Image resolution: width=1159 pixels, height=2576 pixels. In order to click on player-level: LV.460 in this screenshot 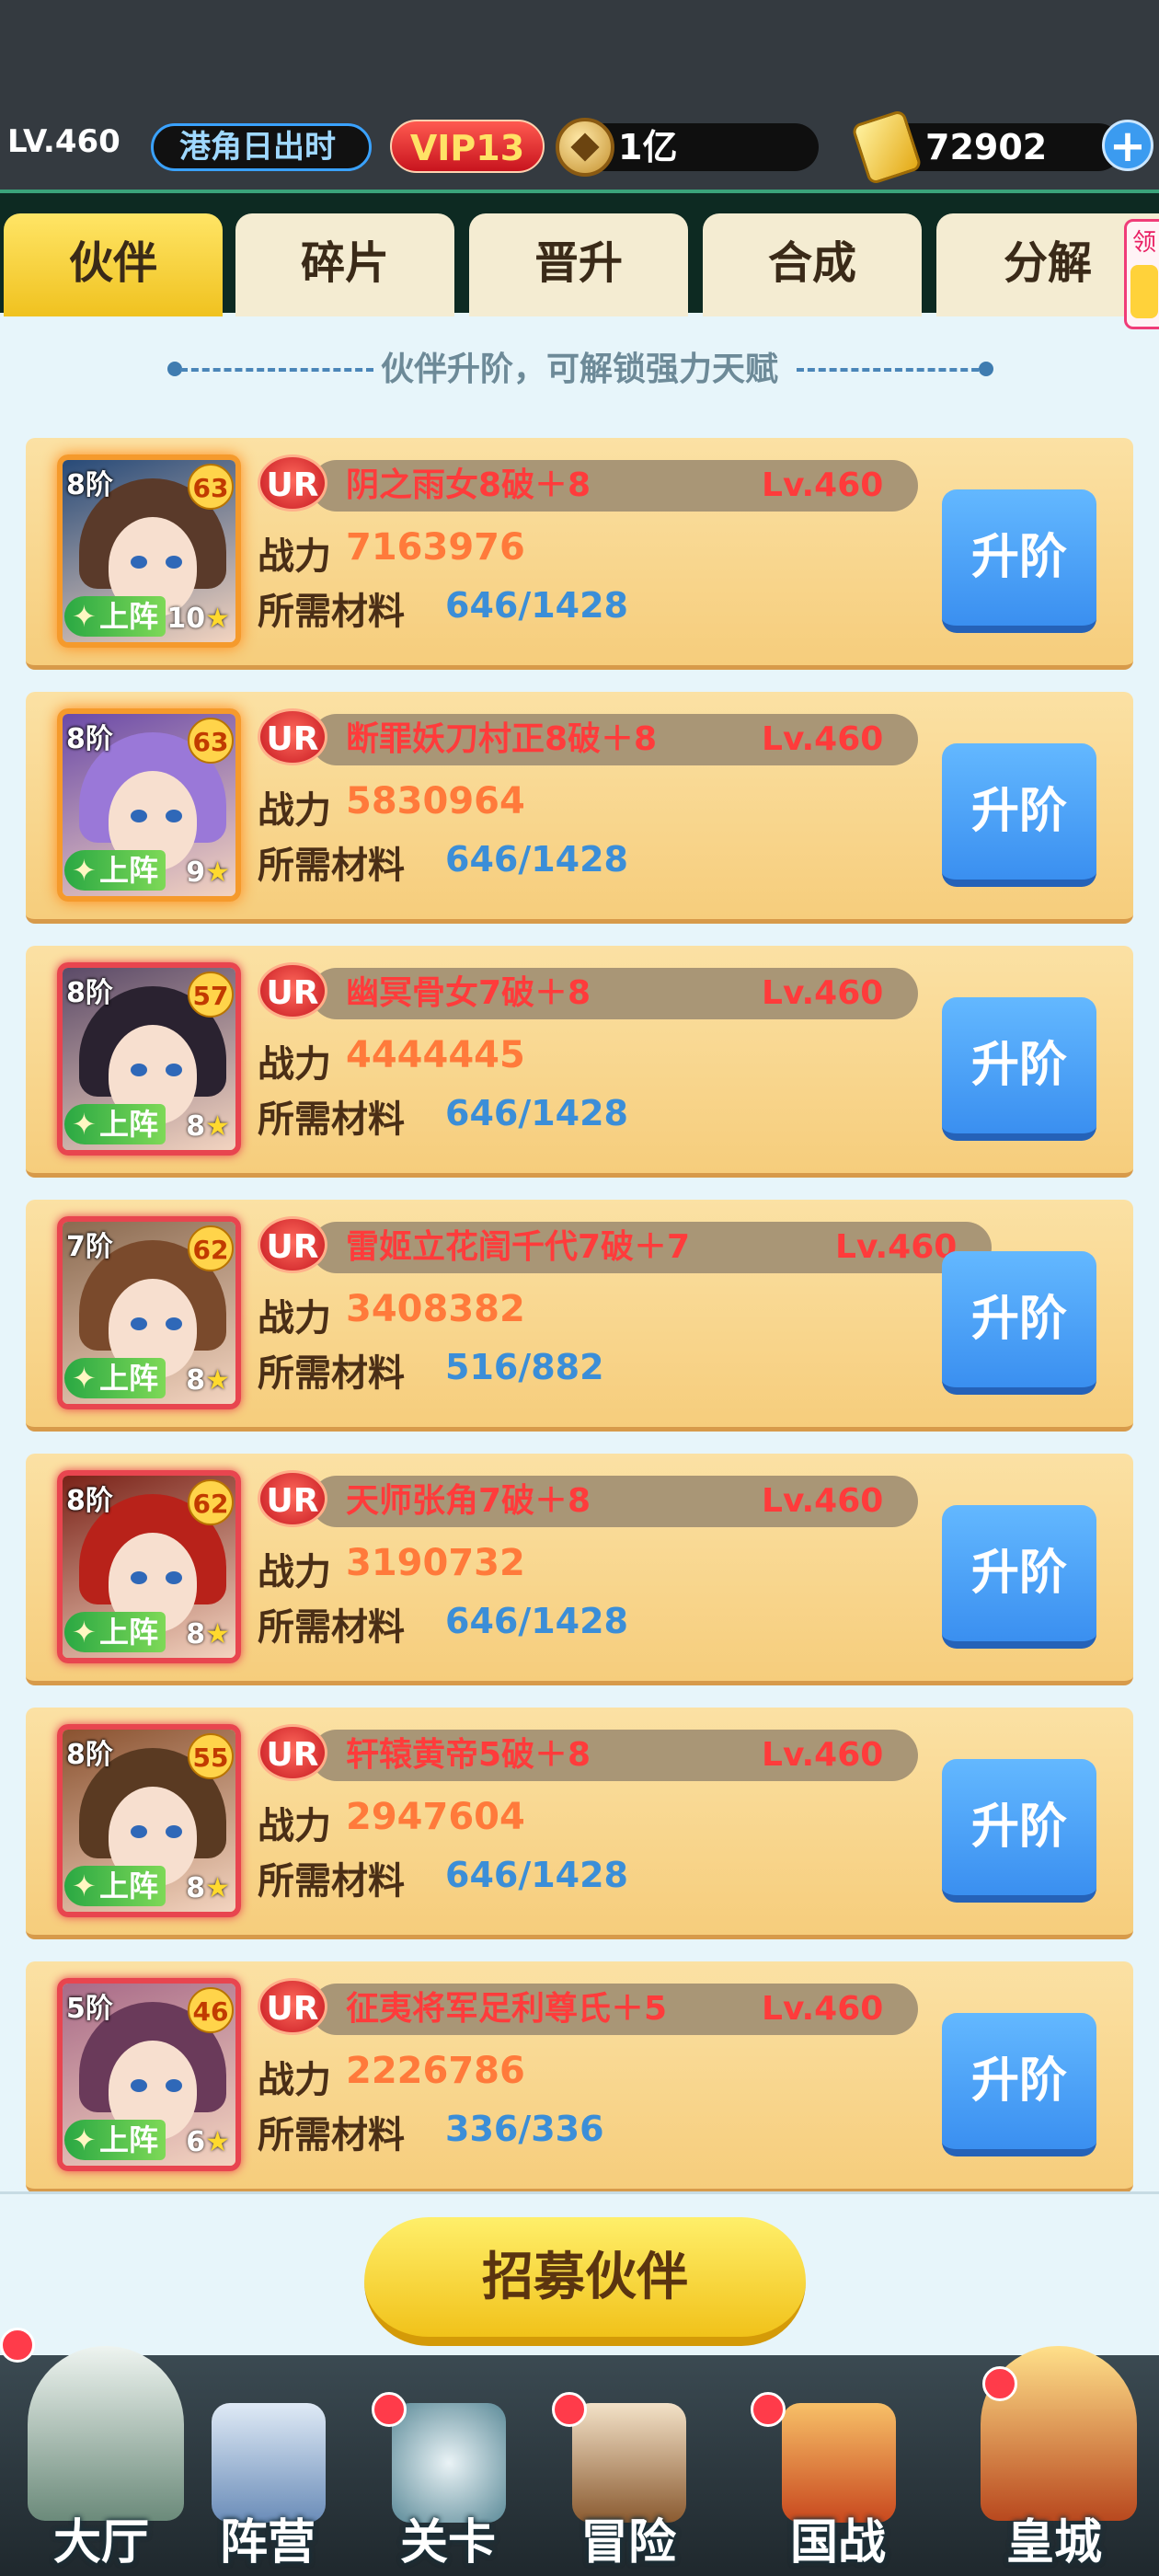, I will do `click(63, 141)`.